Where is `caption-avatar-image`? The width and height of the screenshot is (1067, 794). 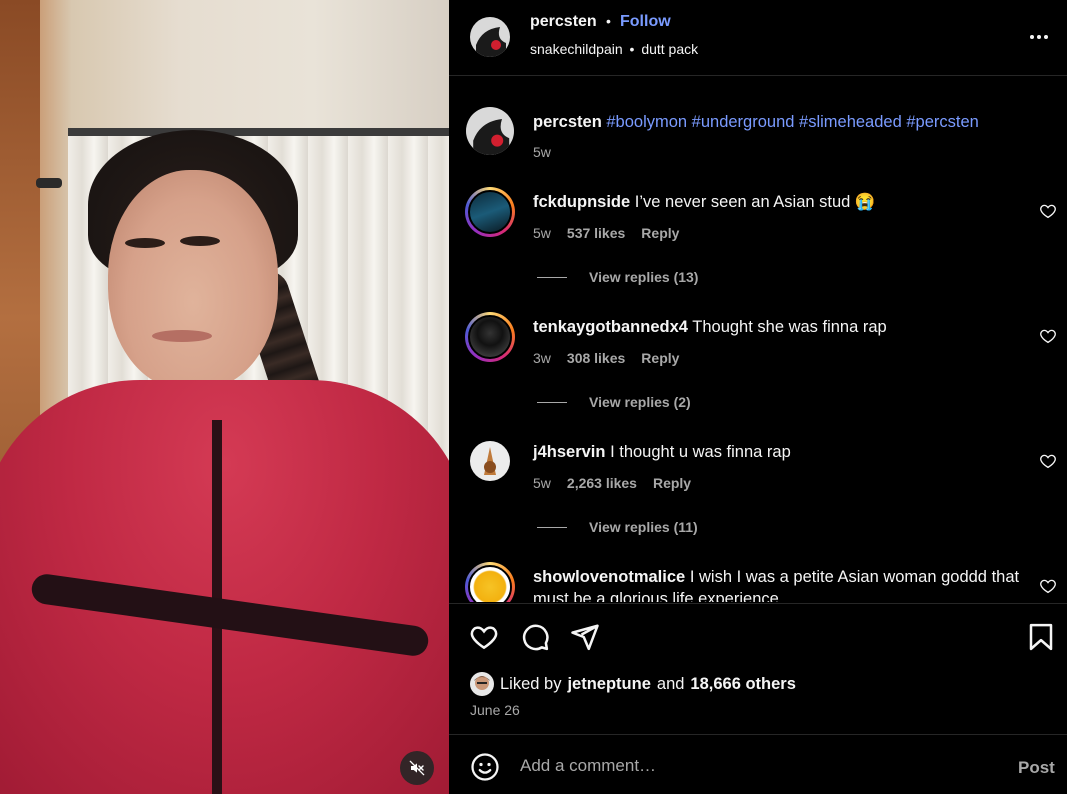 caption-avatar-image is located at coordinates (490, 131).